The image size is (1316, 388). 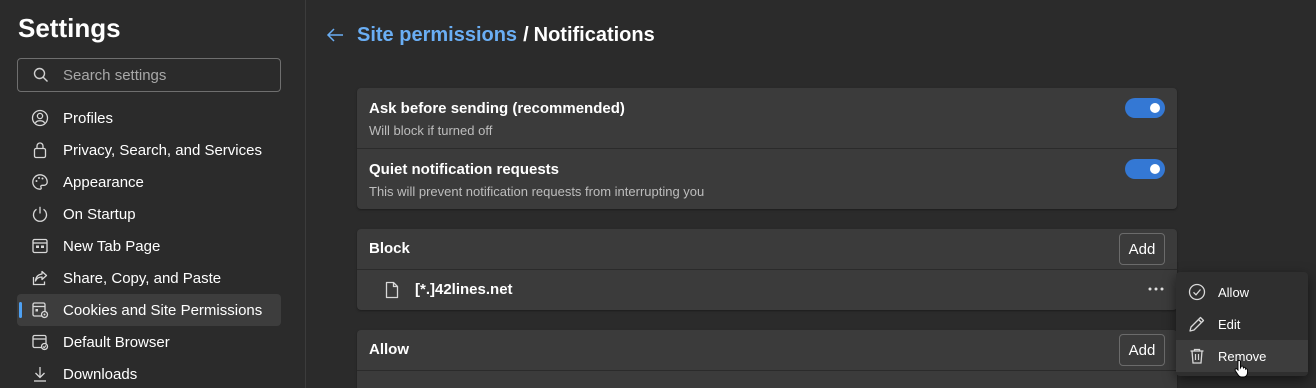 I want to click on pencil-icon, so click(x=1197, y=324).